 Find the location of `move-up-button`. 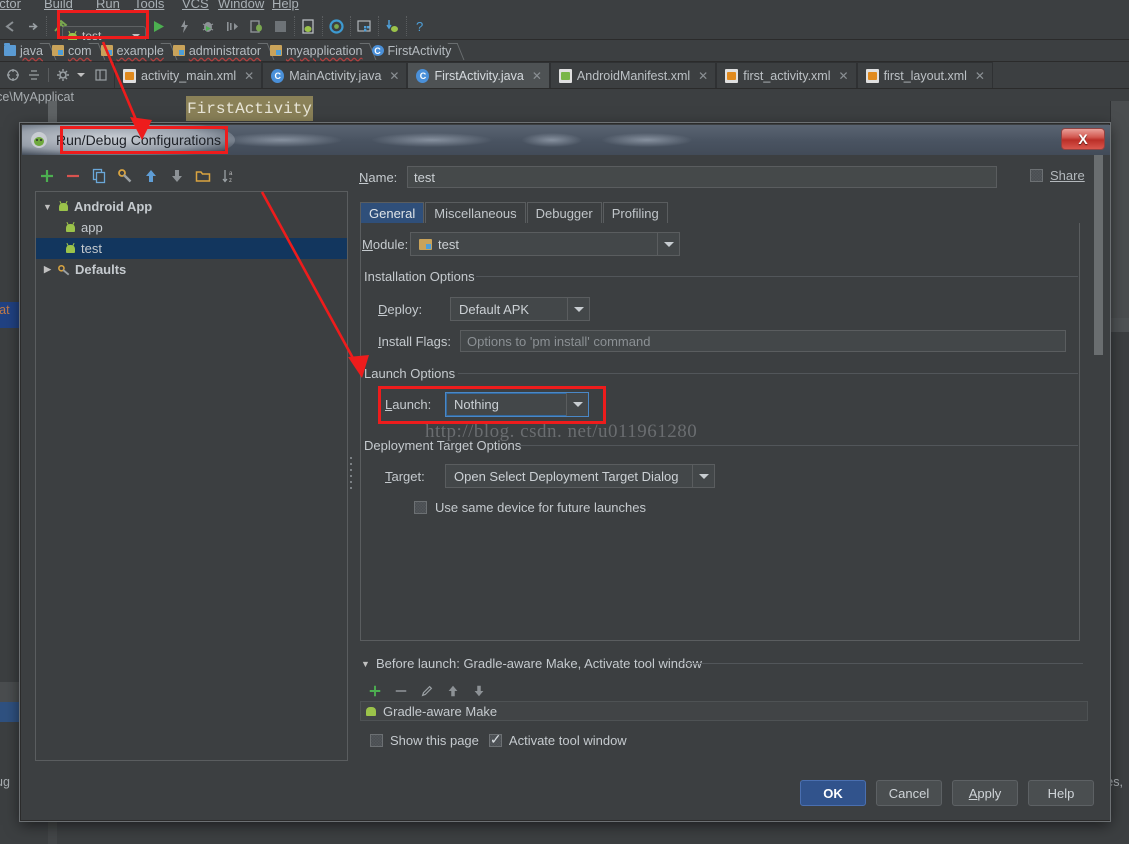

move-up-button is located at coordinates (151, 176).